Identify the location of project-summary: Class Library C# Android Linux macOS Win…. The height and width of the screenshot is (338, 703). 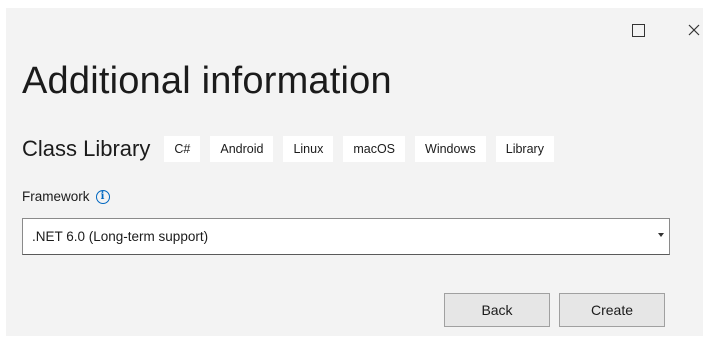
(293, 149).